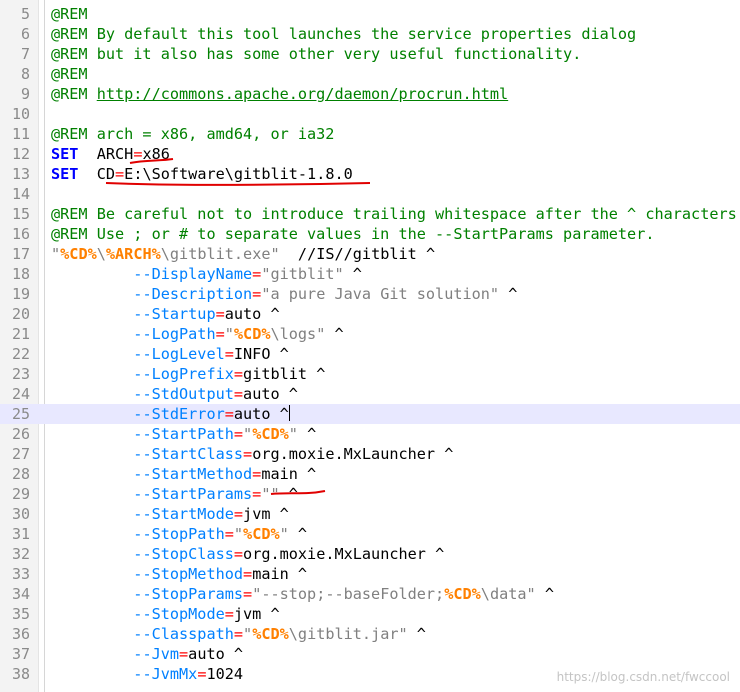 This screenshot has width=740, height=692. I want to click on code-text: --StartPath="%CD%" ^, so click(183, 434).